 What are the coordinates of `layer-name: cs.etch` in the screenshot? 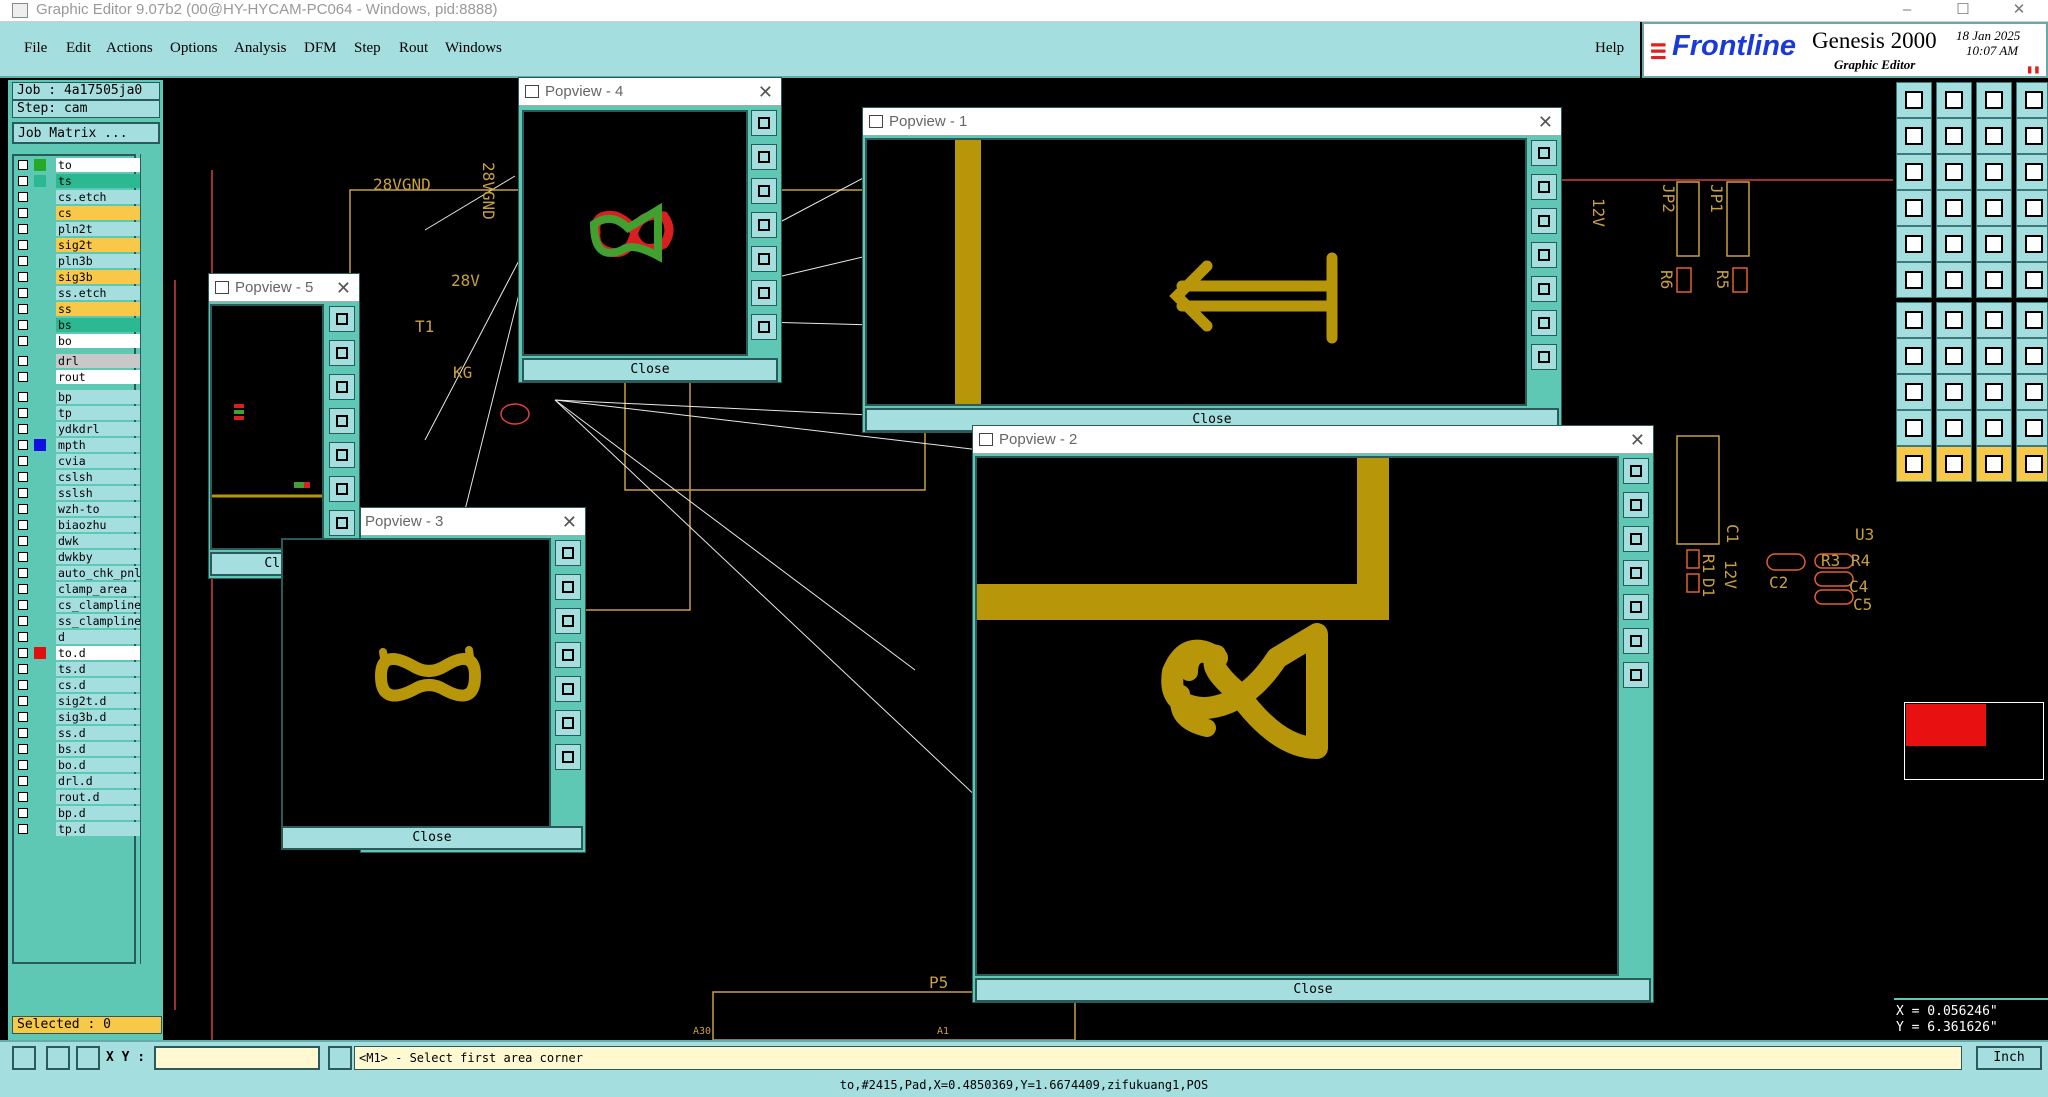 It's located at (100, 197).